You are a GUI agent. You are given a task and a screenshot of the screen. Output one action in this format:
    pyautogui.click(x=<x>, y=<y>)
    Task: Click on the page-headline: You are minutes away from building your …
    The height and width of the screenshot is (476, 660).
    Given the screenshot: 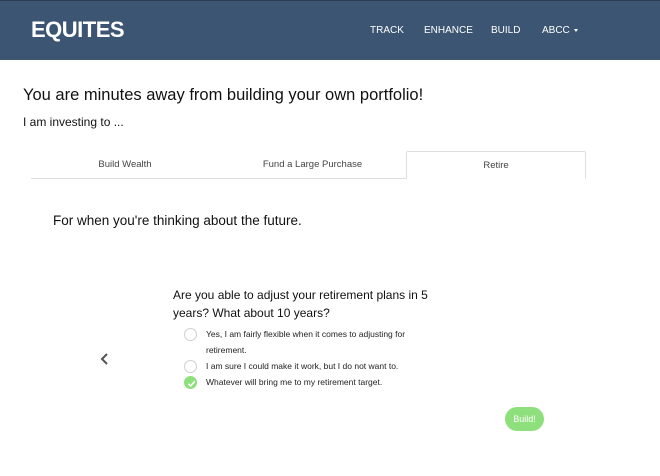 What is the action you would take?
    pyautogui.click(x=223, y=95)
    